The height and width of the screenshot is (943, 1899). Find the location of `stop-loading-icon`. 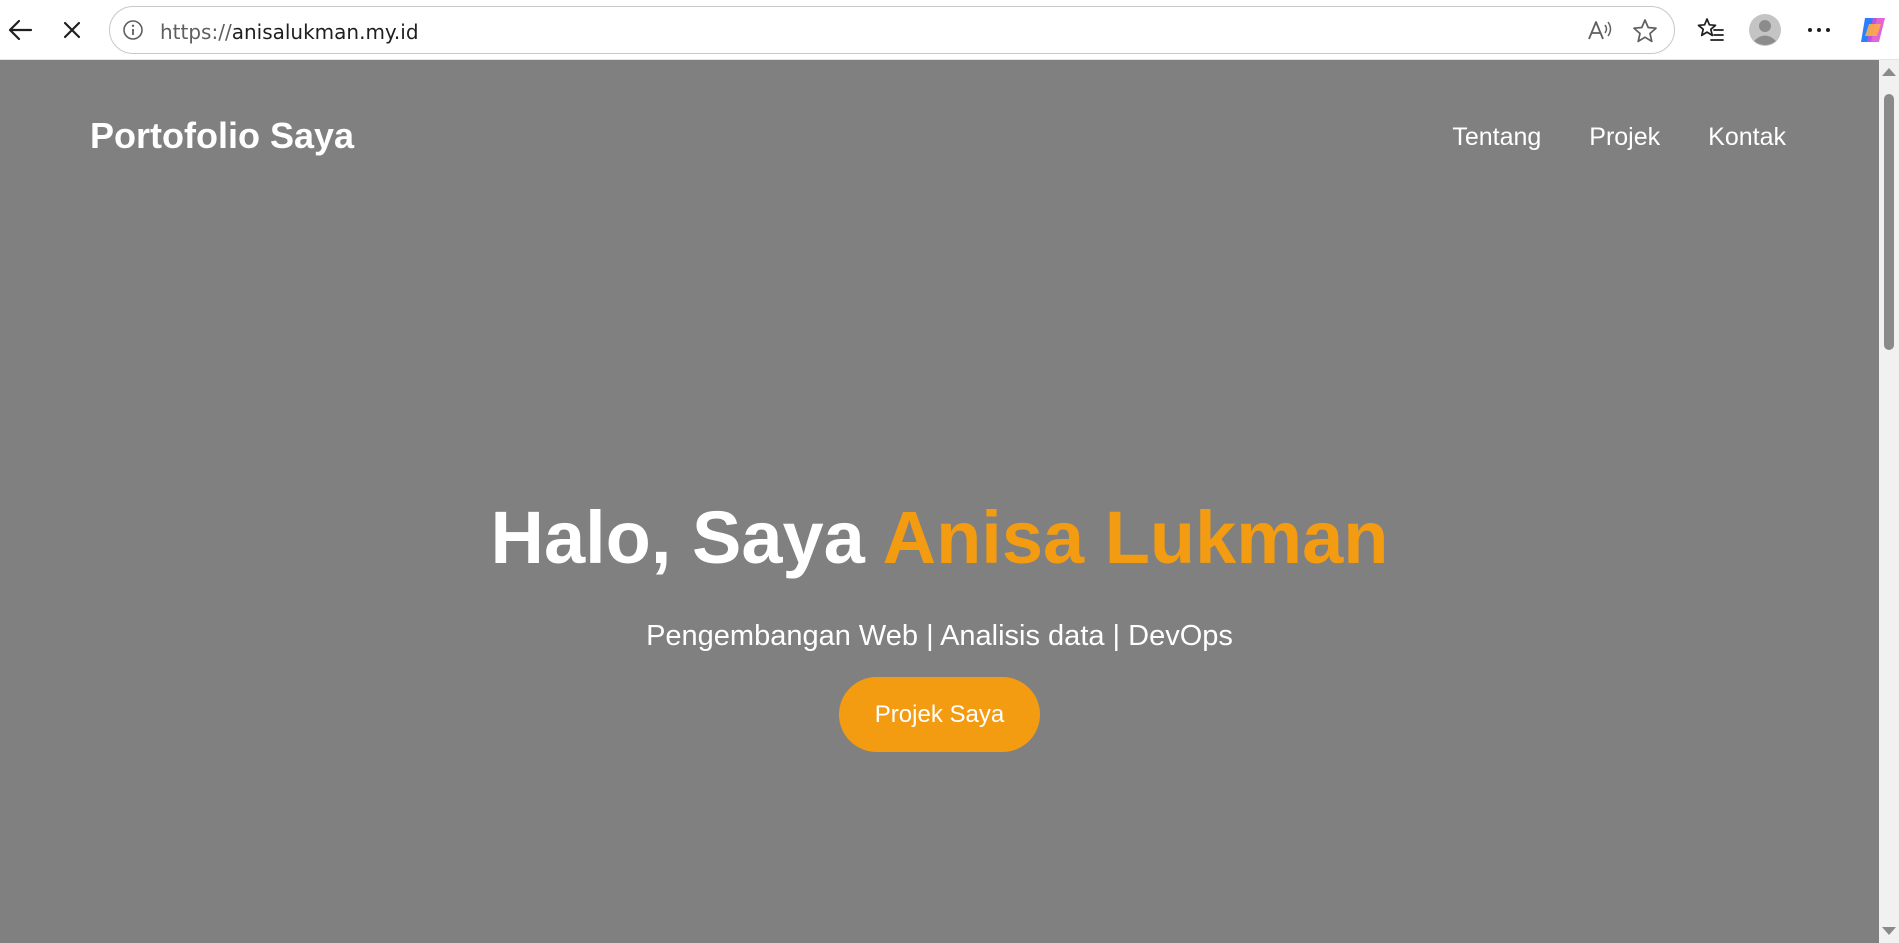

stop-loading-icon is located at coordinates (72, 30).